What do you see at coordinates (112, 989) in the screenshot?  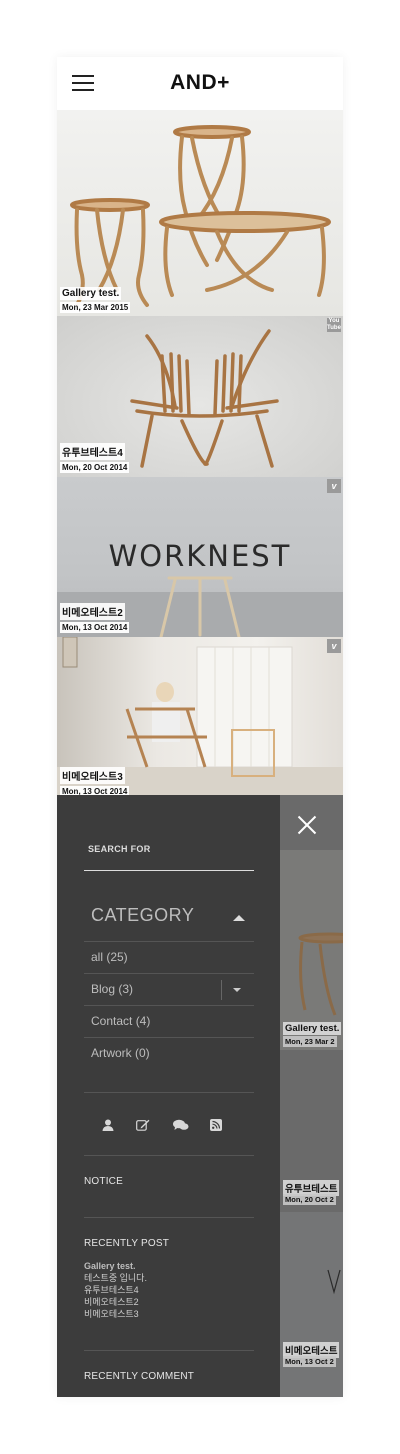 I see `category-label: Blog (3)` at bounding box center [112, 989].